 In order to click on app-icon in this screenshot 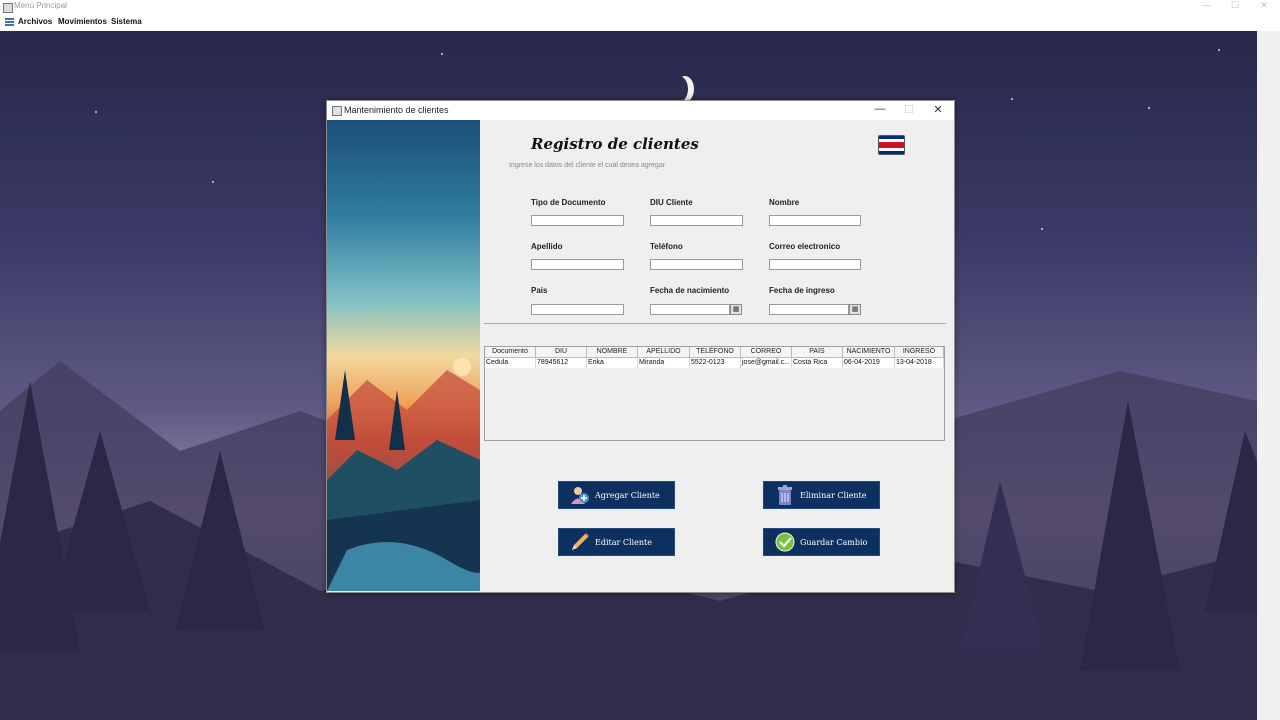, I will do `click(8, 8)`.